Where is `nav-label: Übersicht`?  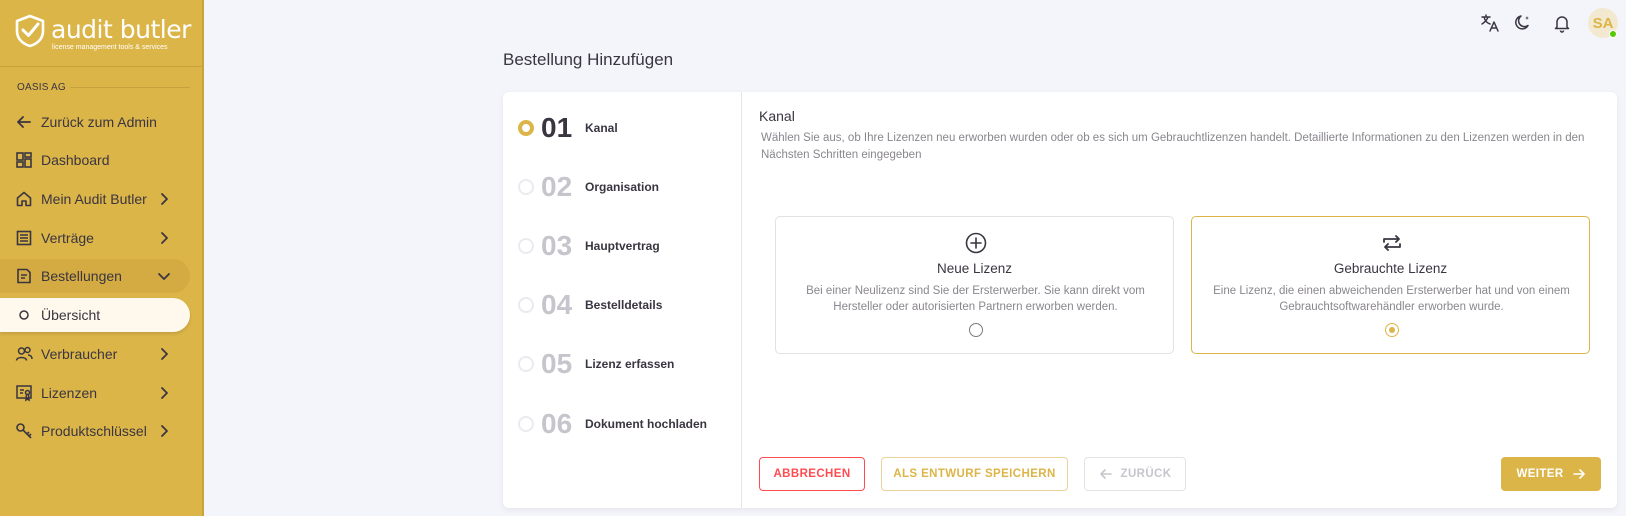
nav-label: Übersicht is located at coordinates (71, 315).